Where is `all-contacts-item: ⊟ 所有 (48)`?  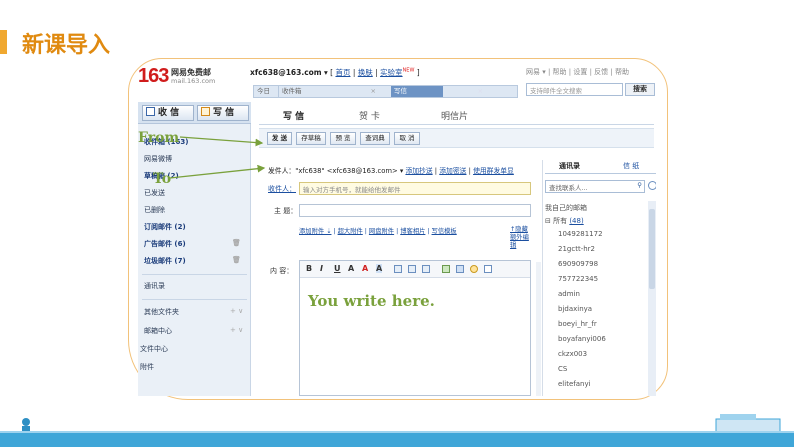
all-contacts-item: ⊟ 所有 (48) is located at coordinates (564, 221).